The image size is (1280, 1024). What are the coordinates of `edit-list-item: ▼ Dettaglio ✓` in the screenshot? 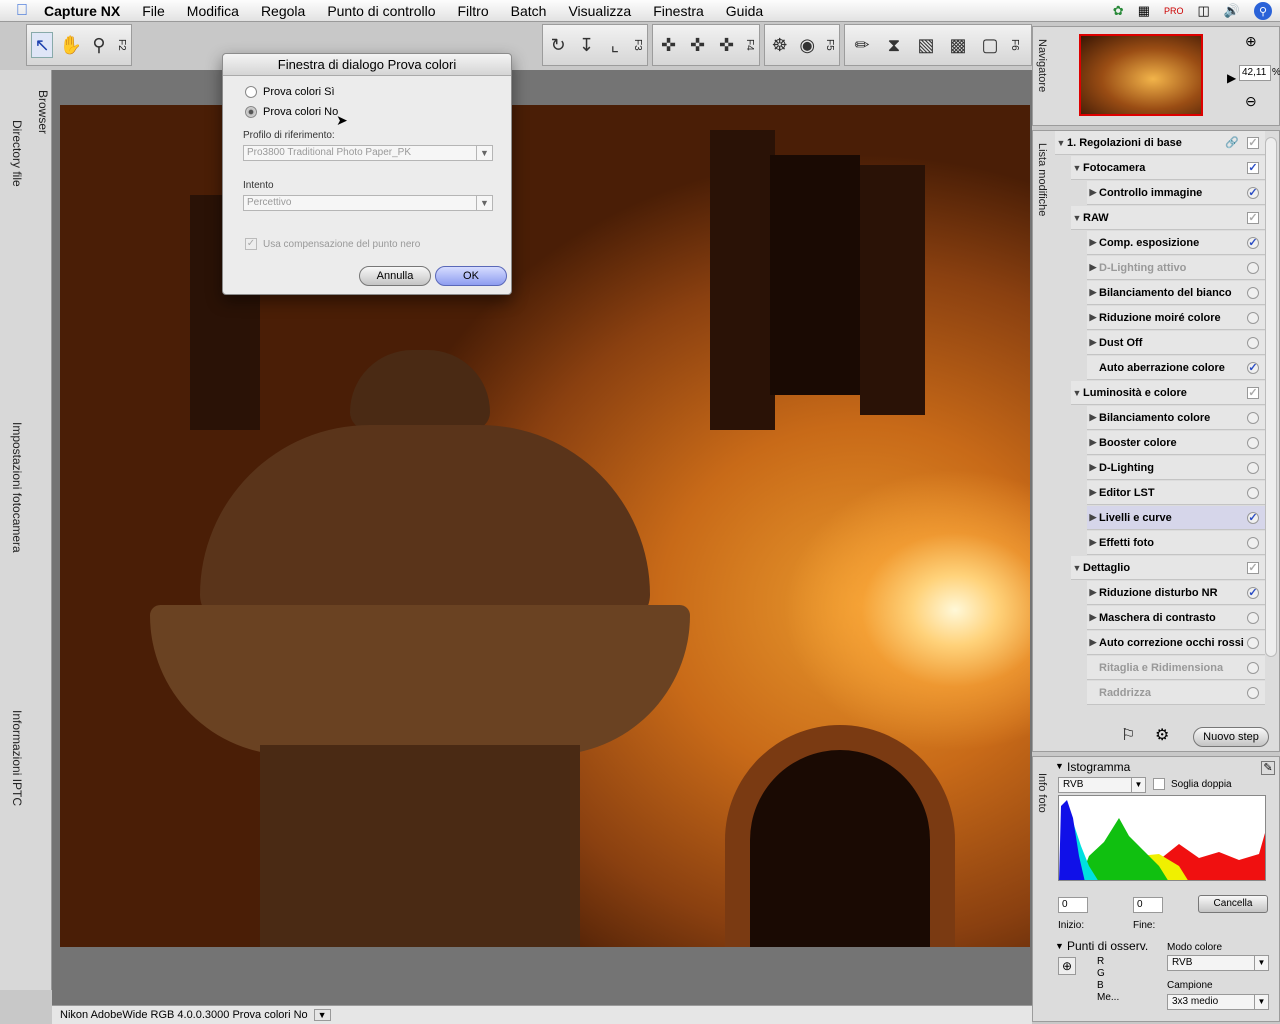 It's located at (1168, 568).